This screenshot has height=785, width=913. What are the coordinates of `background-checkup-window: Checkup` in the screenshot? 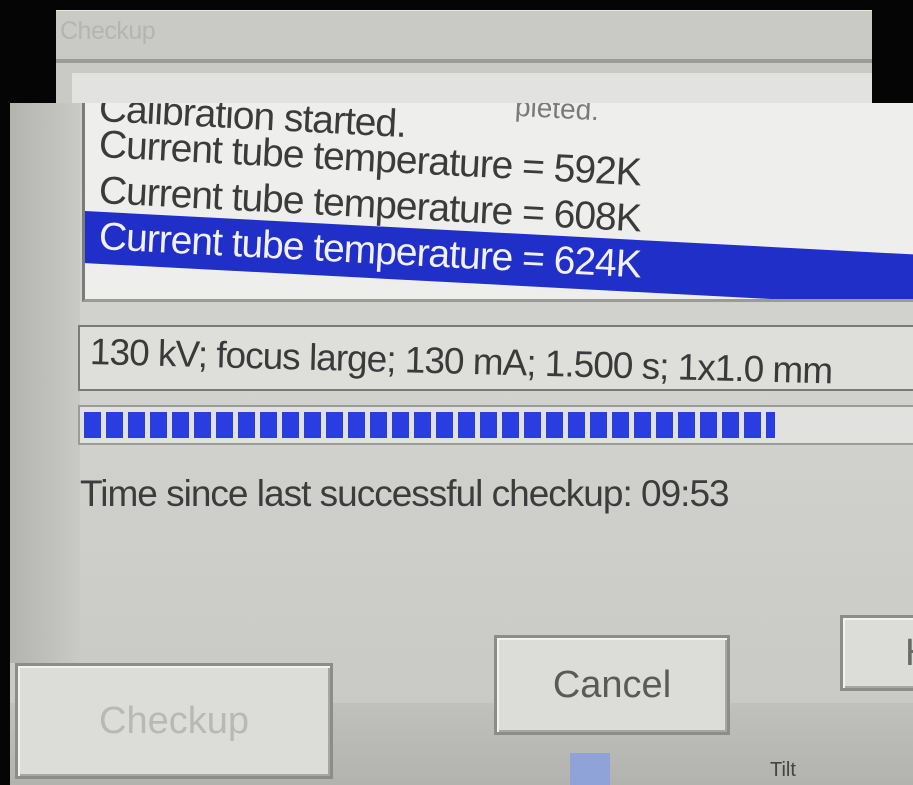 It's located at (464, 58).